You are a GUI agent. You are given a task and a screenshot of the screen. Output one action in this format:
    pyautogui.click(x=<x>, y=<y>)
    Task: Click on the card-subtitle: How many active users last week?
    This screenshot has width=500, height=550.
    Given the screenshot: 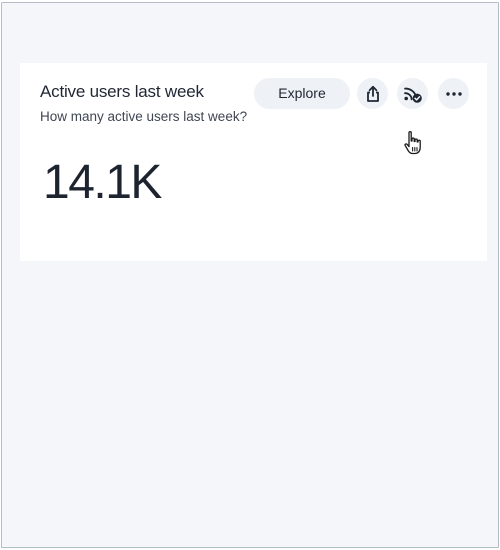 What is the action you would take?
    pyautogui.click(x=144, y=116)
    